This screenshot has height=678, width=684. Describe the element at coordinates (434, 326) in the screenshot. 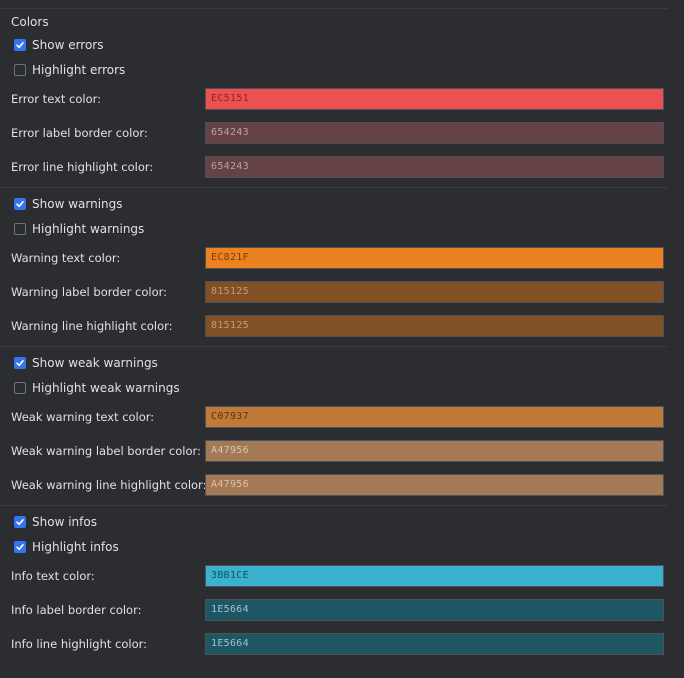

I see `warning-line-highlight-color-swatch: 815125` at that location.